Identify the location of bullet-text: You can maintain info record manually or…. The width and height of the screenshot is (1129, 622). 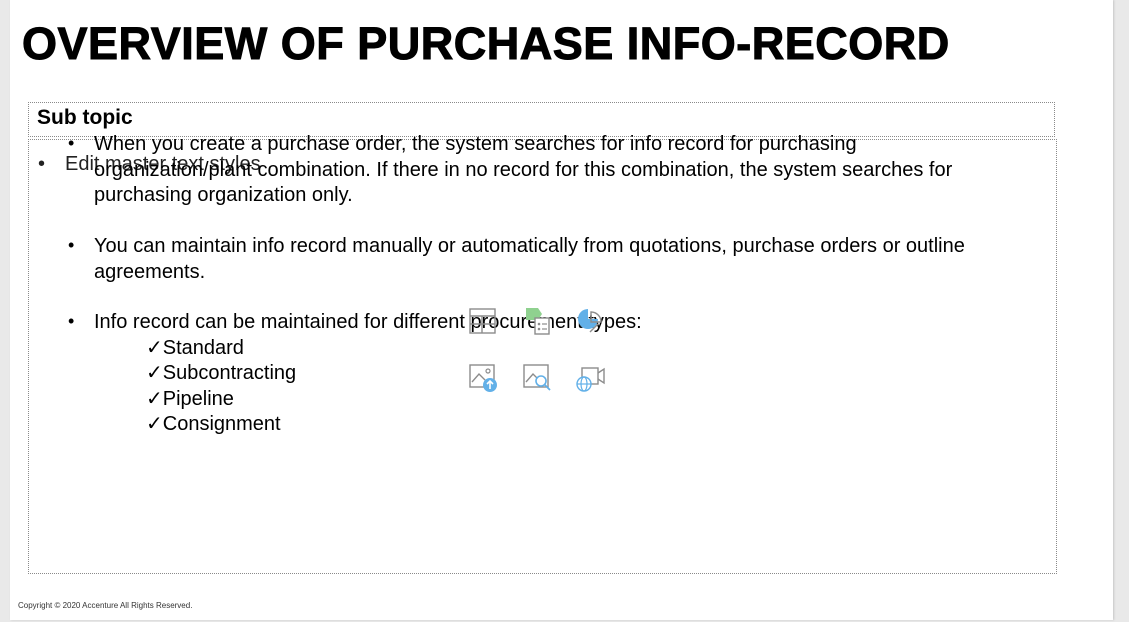
(529, 259).